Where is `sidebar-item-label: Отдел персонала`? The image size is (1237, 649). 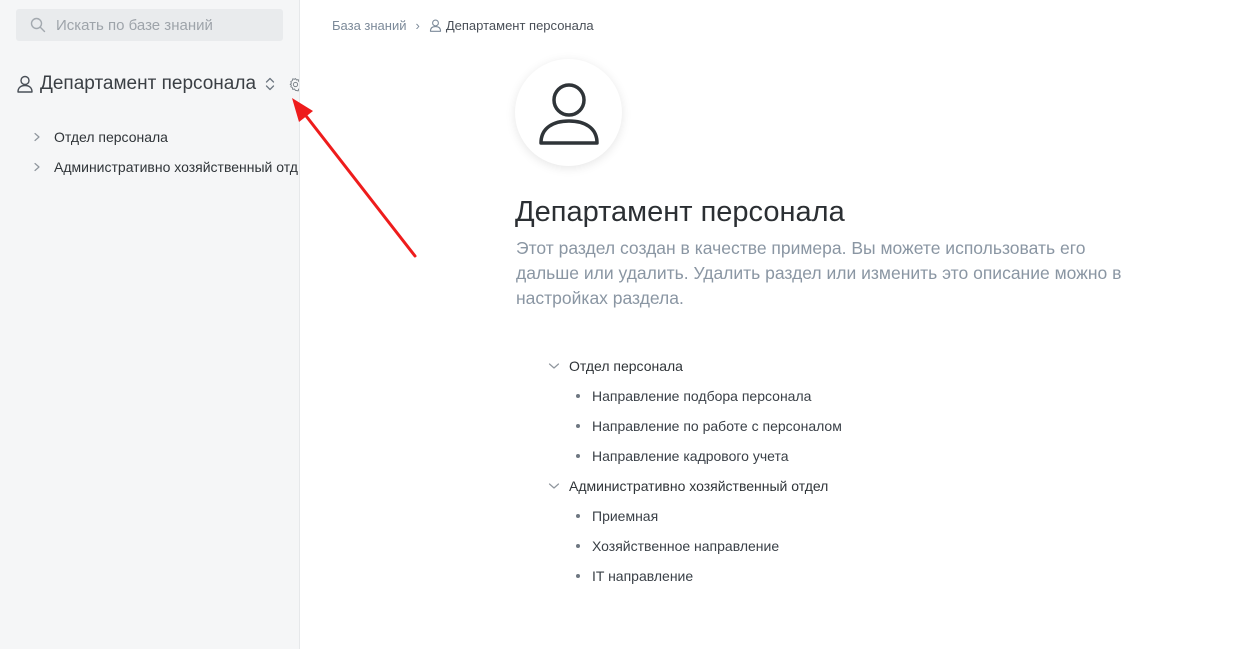 sidebar-item-label: Отдел персонала is located at coordinates (111, 137).